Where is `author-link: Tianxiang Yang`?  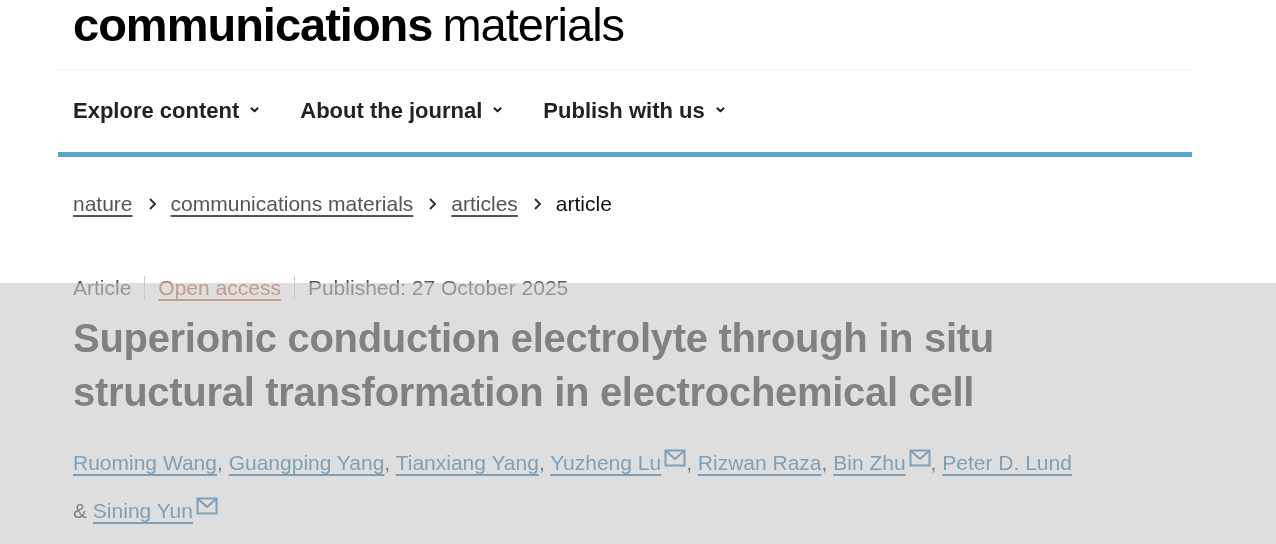
author-link: Tianxiang Yang is located at coordinates (467, 462).